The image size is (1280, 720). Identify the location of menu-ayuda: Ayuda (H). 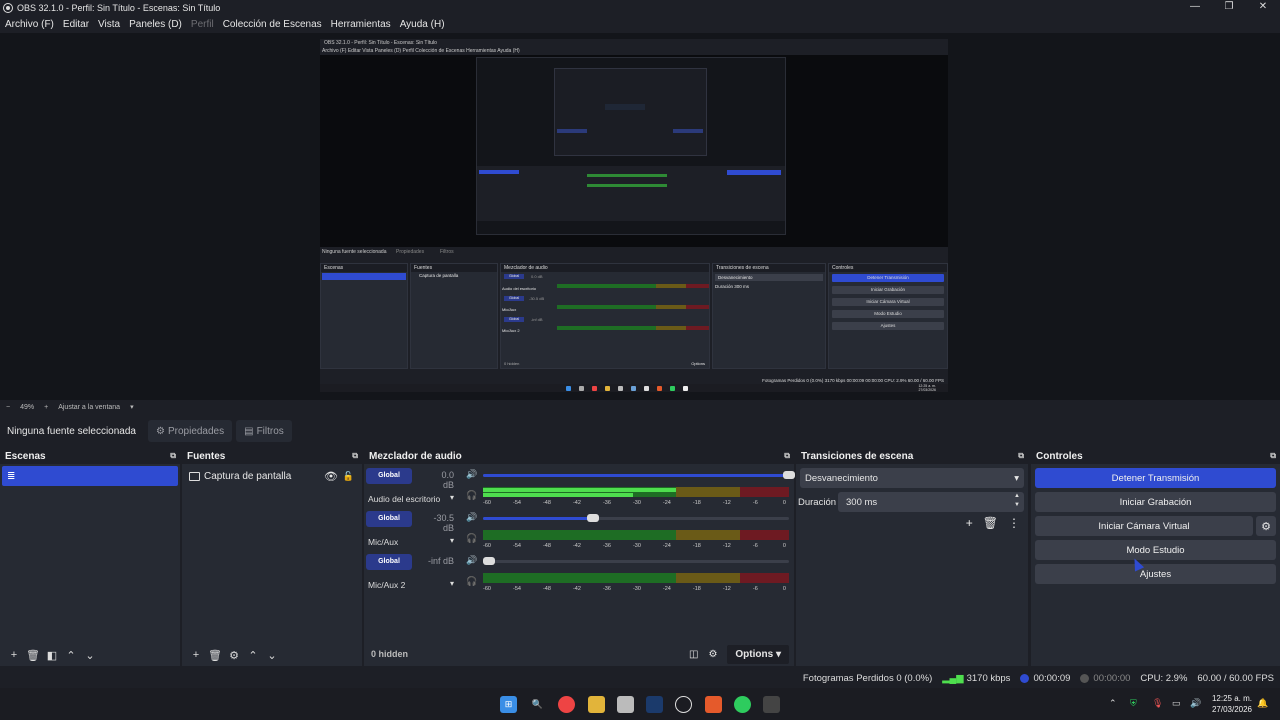
(422, 24).